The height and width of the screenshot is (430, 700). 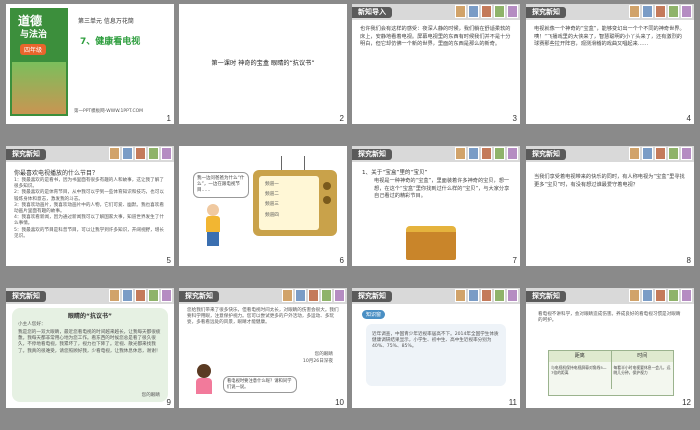 What do you see at coordinates (341, 118) in the screenshot?
I see `slide-number: 2` at bounding box center [341, 118].